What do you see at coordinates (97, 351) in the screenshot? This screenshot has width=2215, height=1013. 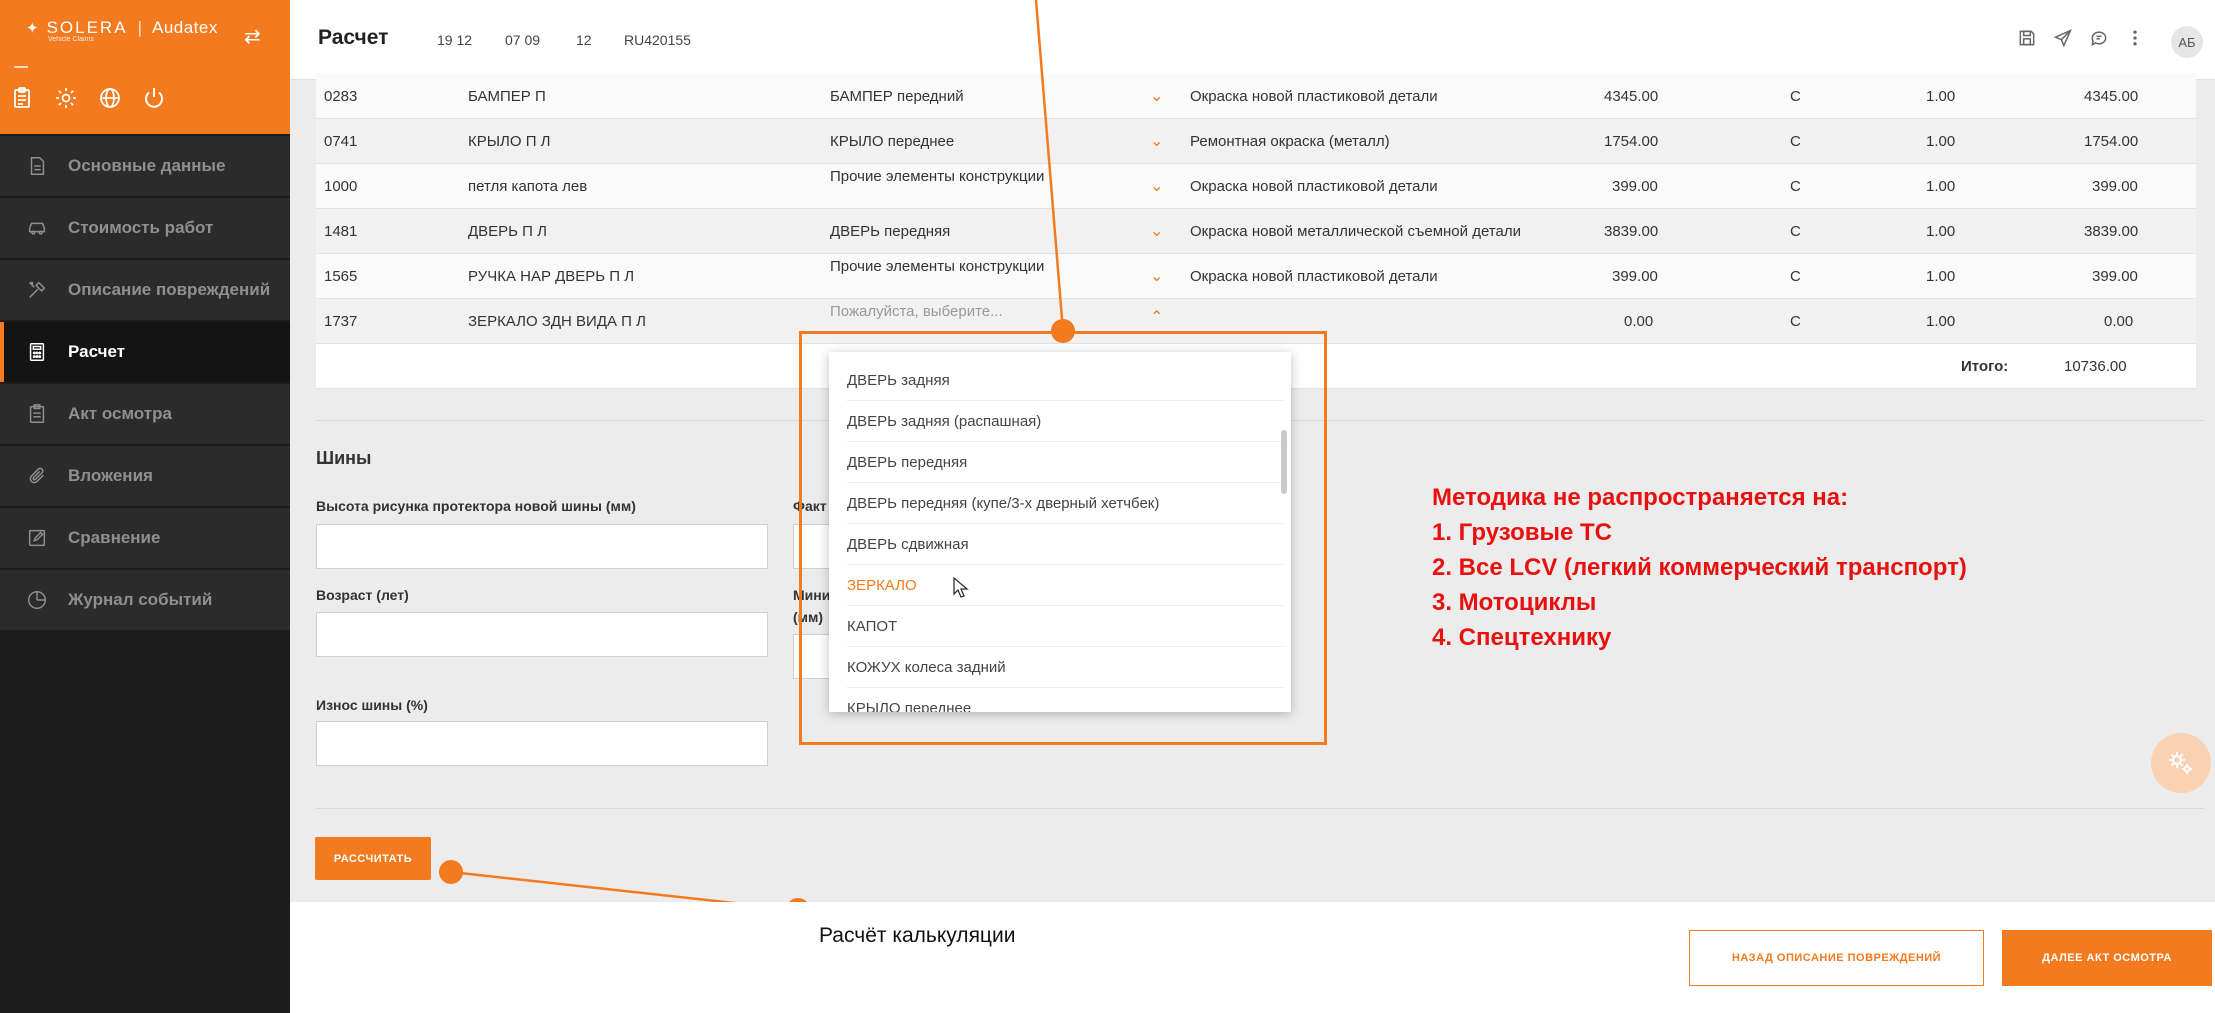 I see `sidebar-item-label: Расчет` at bounding box center [97, 351].